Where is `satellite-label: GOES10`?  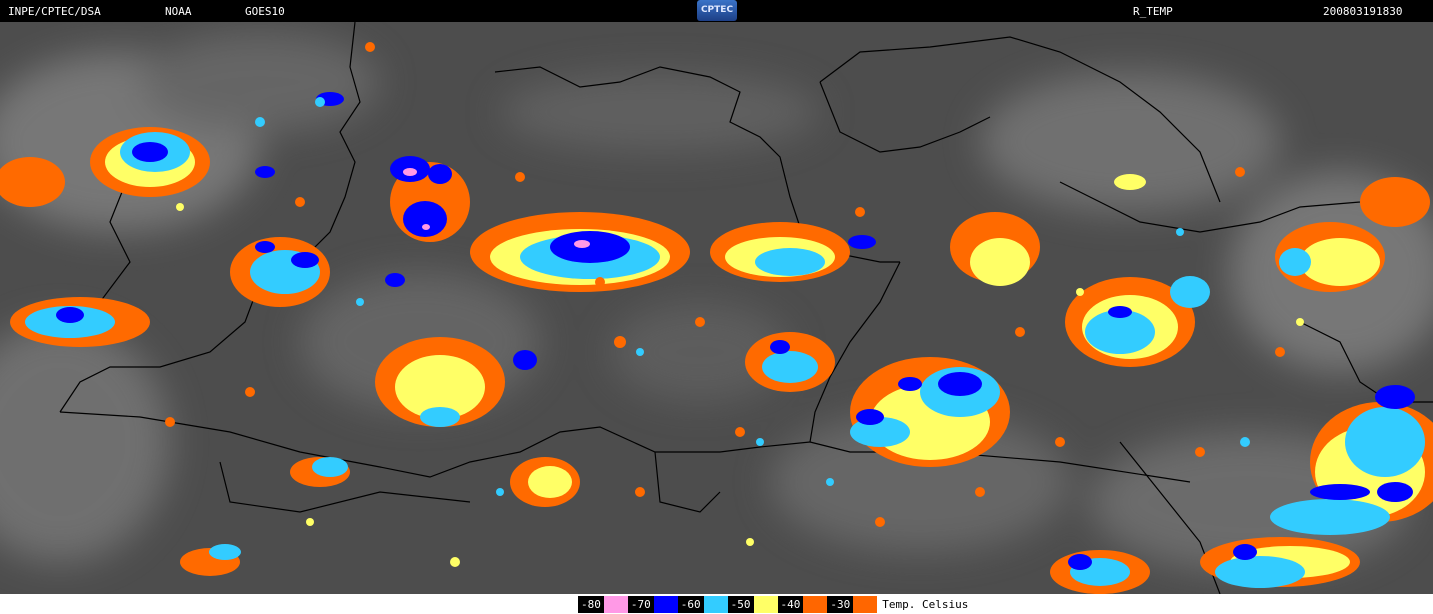
satellite-label: GOES10 is located at coordinates (265, 11).